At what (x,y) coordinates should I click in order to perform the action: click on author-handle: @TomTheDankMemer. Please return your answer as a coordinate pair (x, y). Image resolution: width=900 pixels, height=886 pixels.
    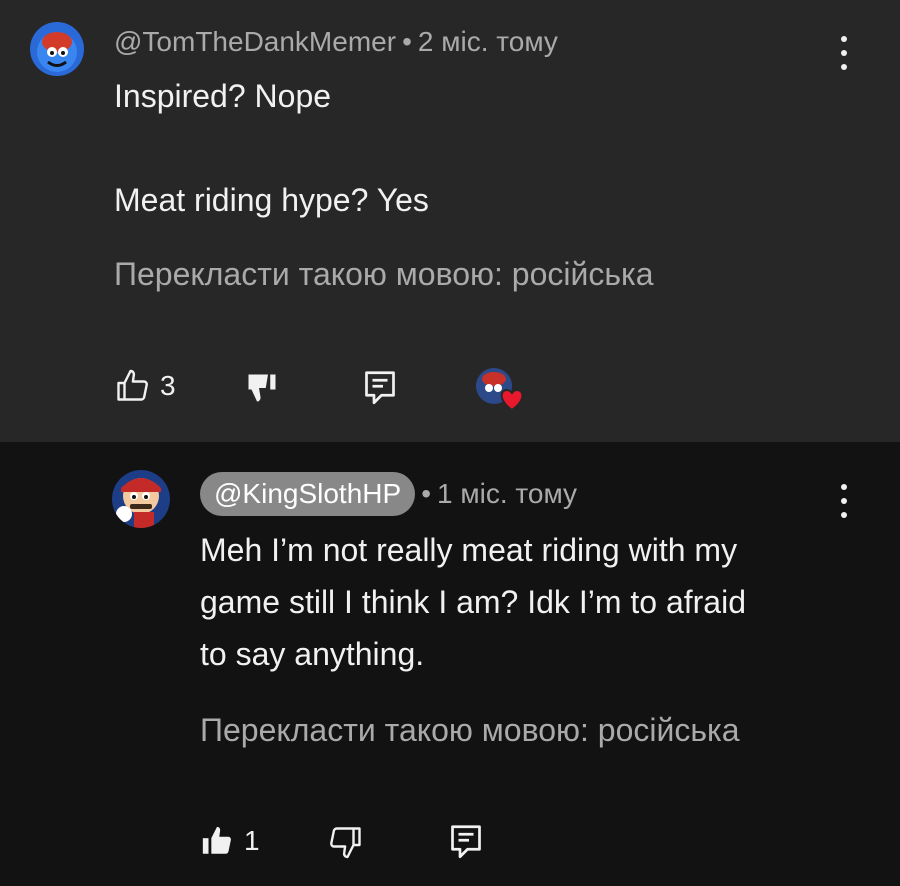
    Looking at the image, I should click on (255, 42).